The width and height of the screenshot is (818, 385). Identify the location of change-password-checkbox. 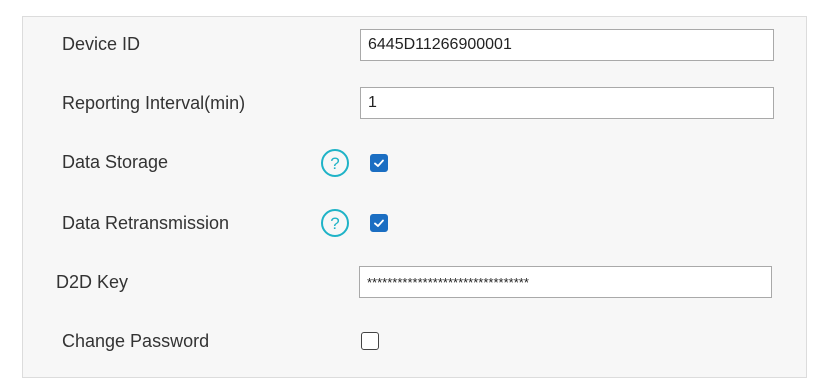
(370, 341).